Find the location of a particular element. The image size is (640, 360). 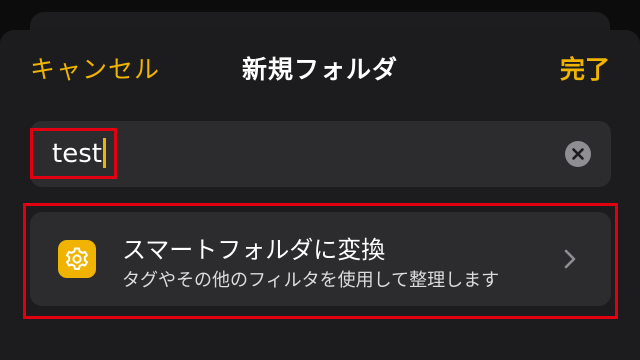

clear-text-button is located at coordinates (578, 154).